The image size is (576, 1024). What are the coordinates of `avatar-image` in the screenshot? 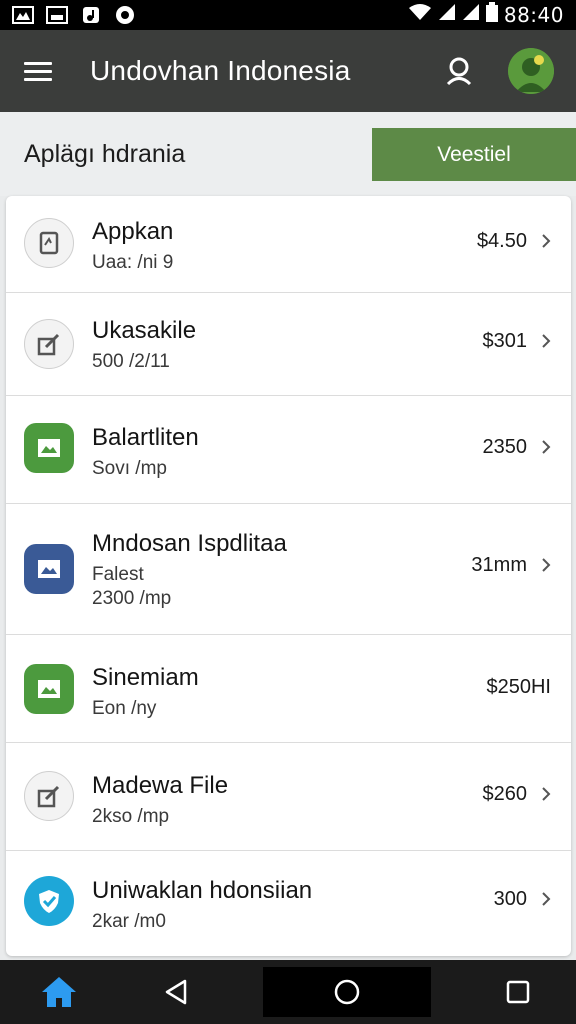 It's located at (531, 71).